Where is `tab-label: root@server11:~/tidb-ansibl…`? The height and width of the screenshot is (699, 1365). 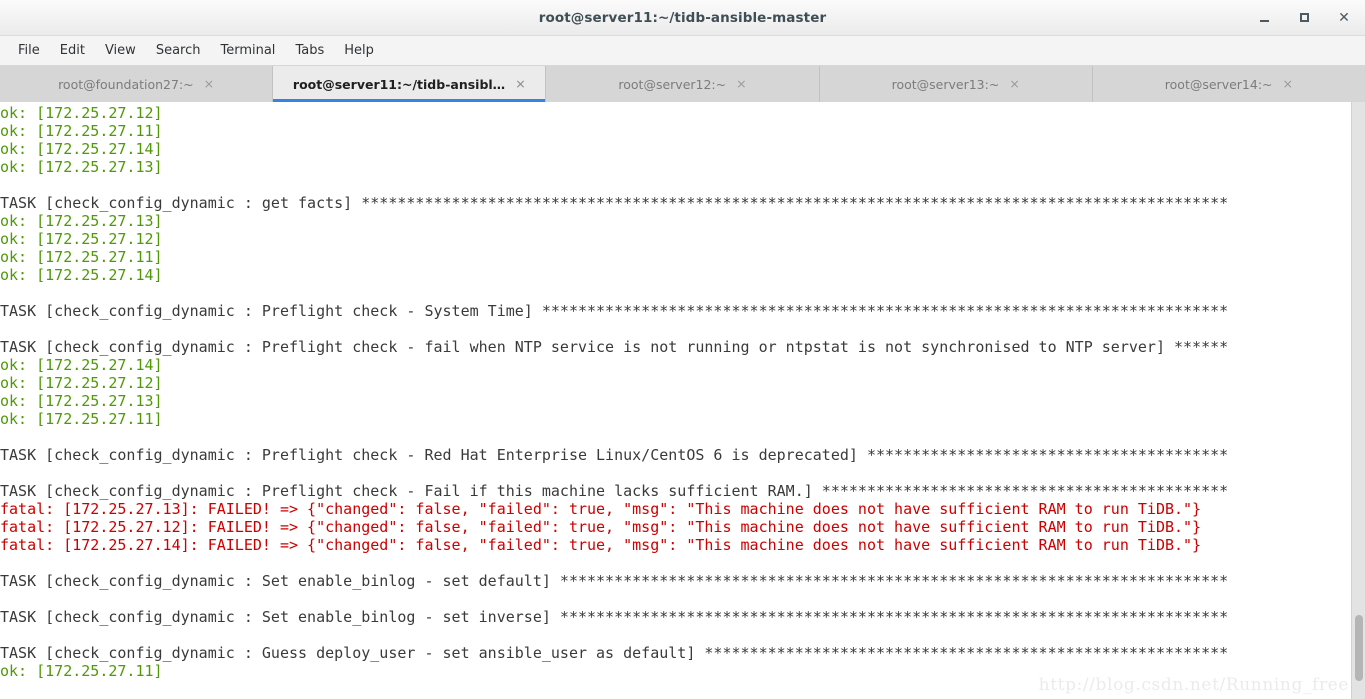
tab-label: root@server11:~/tidb-ansibl… is located at coordinates (399, 84).